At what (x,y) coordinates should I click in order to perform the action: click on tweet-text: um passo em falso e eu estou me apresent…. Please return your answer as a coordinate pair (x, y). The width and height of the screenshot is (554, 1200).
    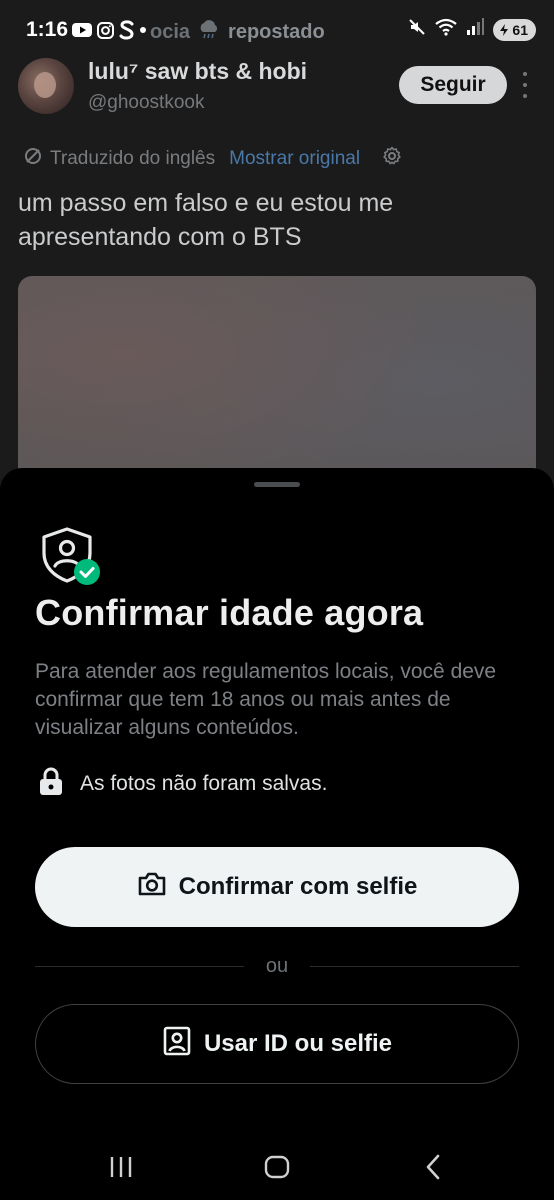
    Looking at the image, I should click on (206, 220).